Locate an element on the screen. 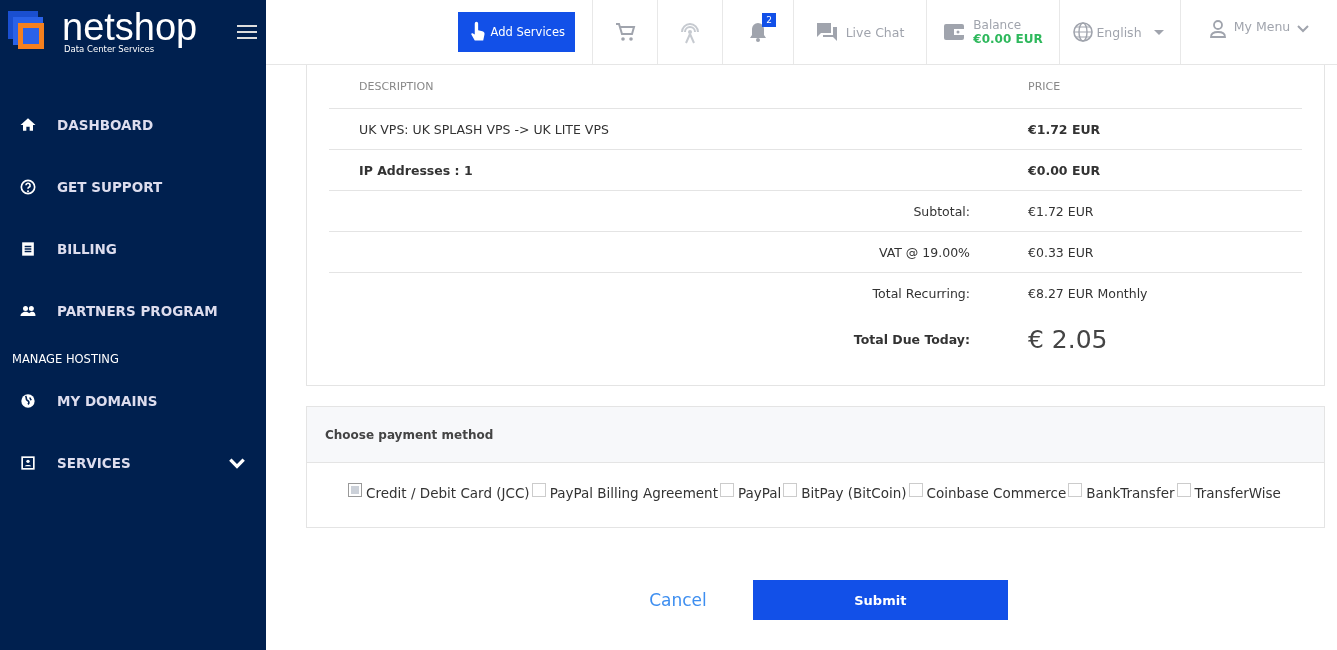  sidebar-item: DASHBOARD is located at coordinates (133, 125).